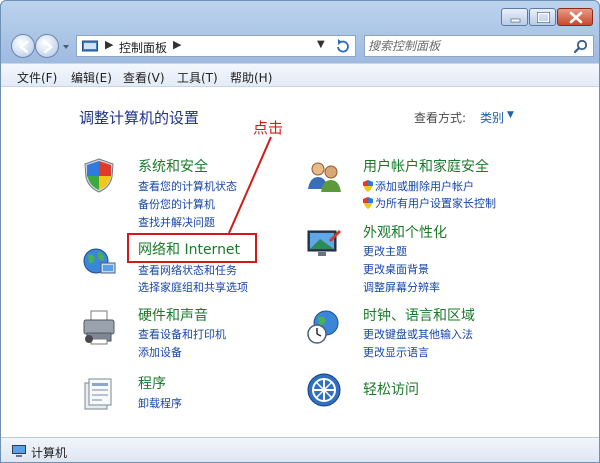  Describe the element at coordinates (176, 222) in the screenshot. I see `link-find-fix-problems: 查找并解决问题` at that location.